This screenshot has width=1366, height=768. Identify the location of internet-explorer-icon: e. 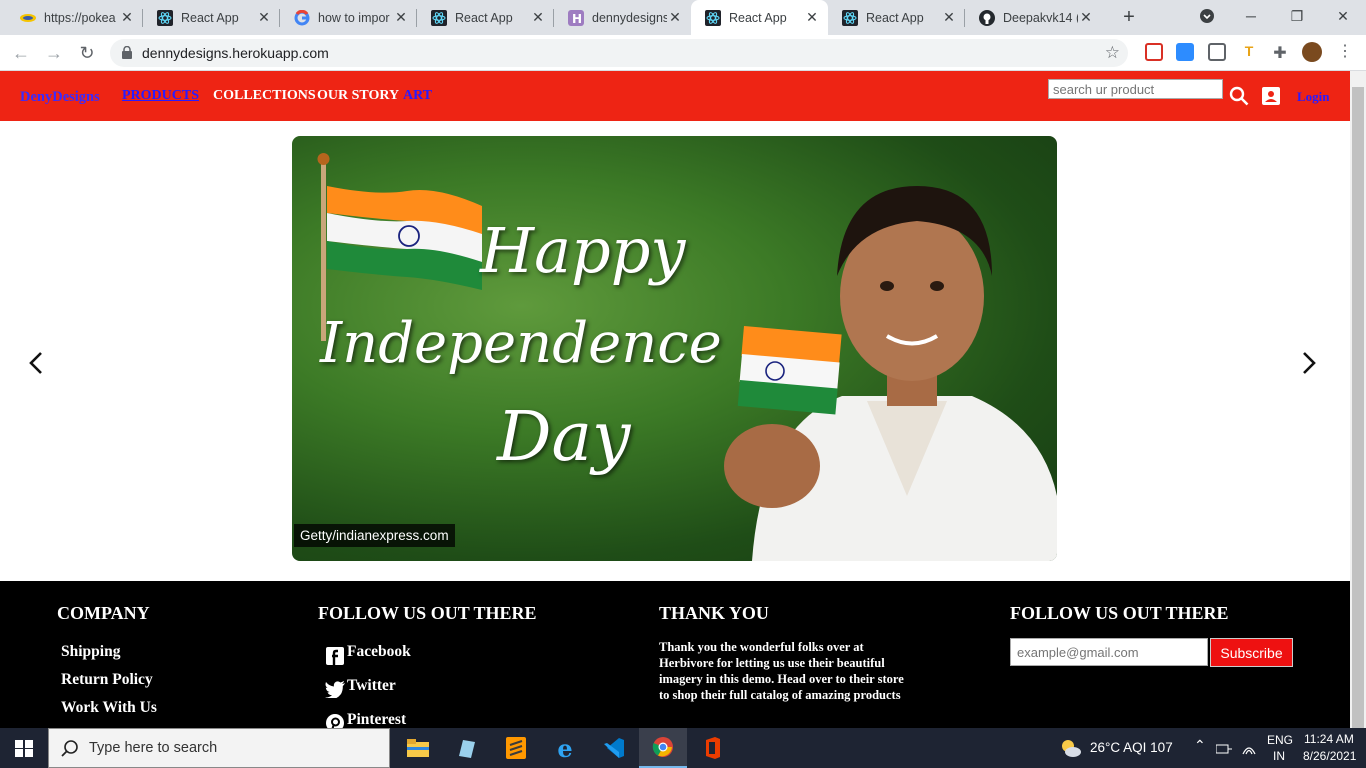
(565, 748).